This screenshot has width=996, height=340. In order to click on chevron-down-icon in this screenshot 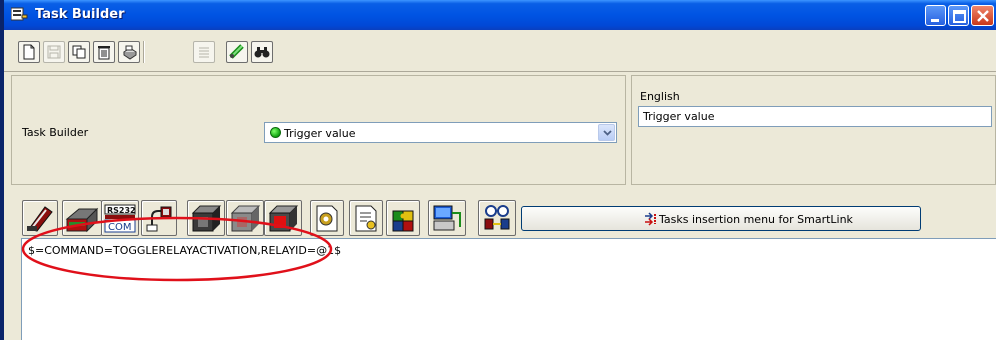, I will do `click(607, 133)`.